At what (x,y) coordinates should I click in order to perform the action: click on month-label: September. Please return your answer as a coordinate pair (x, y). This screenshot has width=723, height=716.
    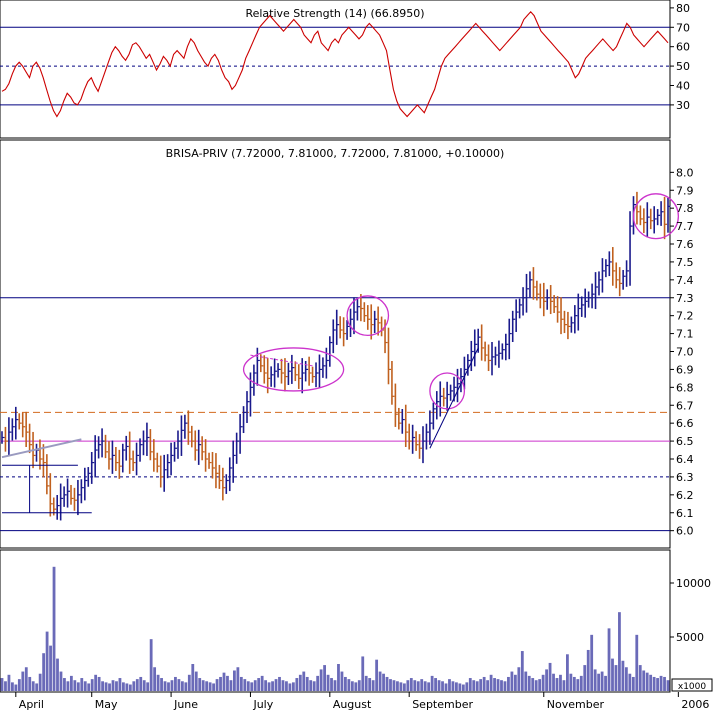
    Looking at the image, I should click on (442, 704).